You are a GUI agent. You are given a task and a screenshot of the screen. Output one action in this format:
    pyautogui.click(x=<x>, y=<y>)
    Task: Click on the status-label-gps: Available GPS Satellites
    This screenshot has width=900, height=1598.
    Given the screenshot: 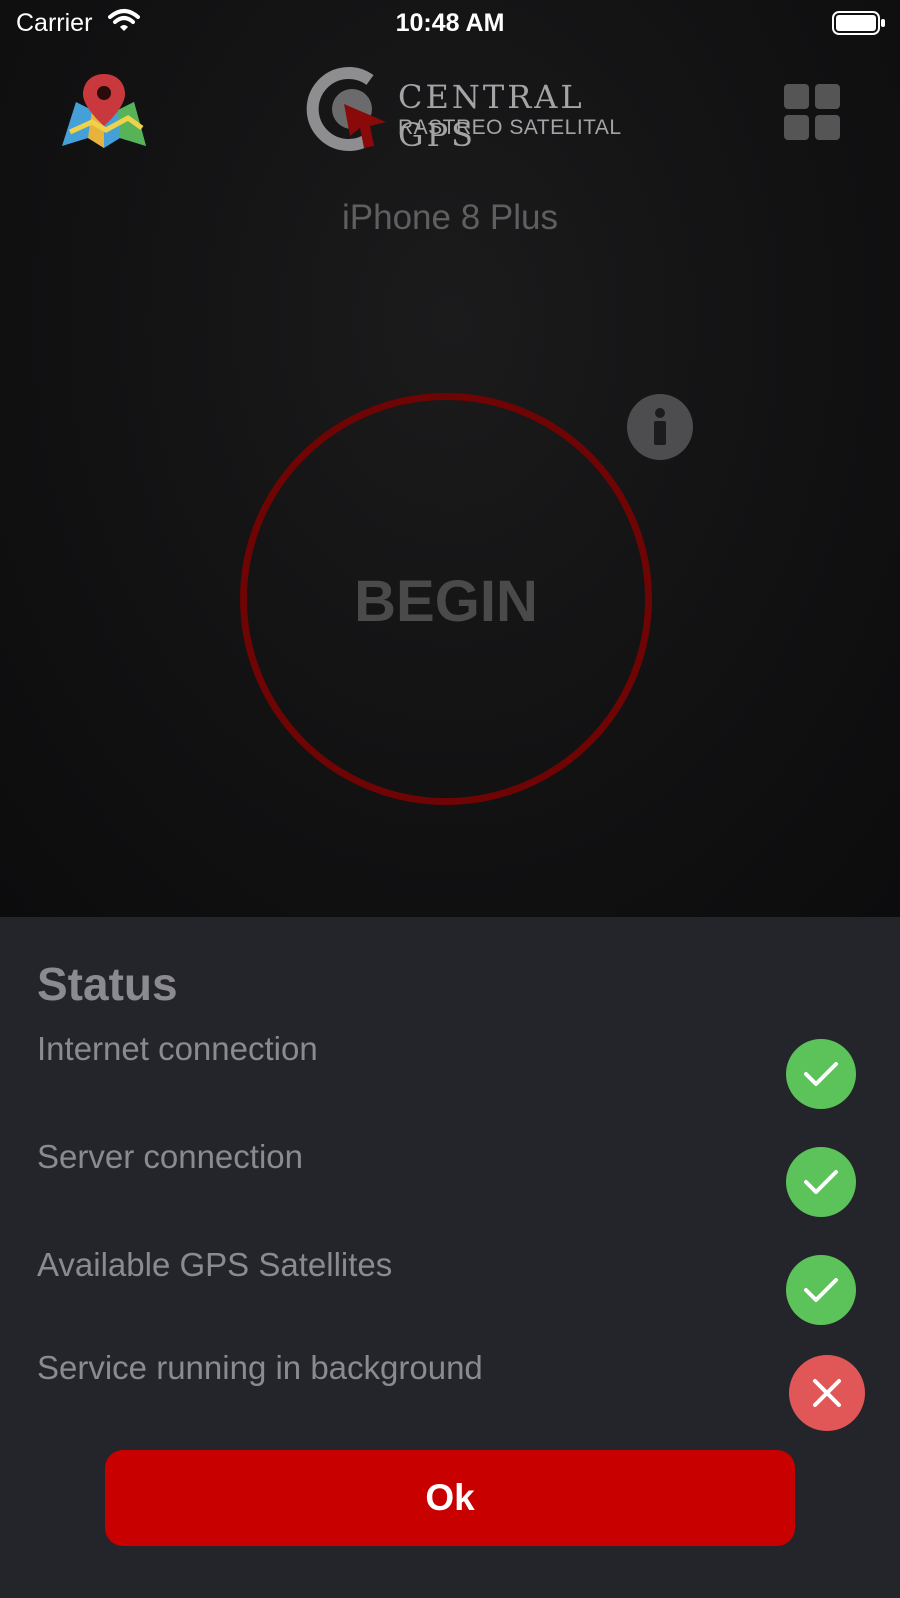 What is the action you would take?
    pyautogui.click(x=215, y=1264)
    